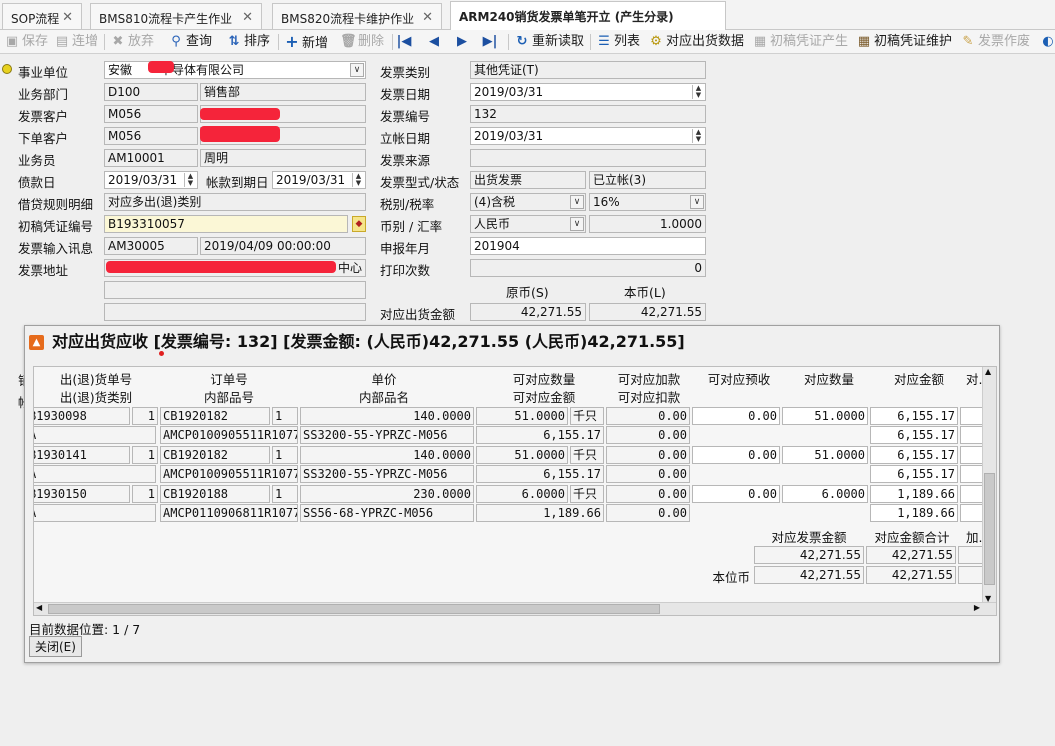 This screenshot has height=746, width=1055. I want to click on dept-code-field: D100, so click(151, 92).